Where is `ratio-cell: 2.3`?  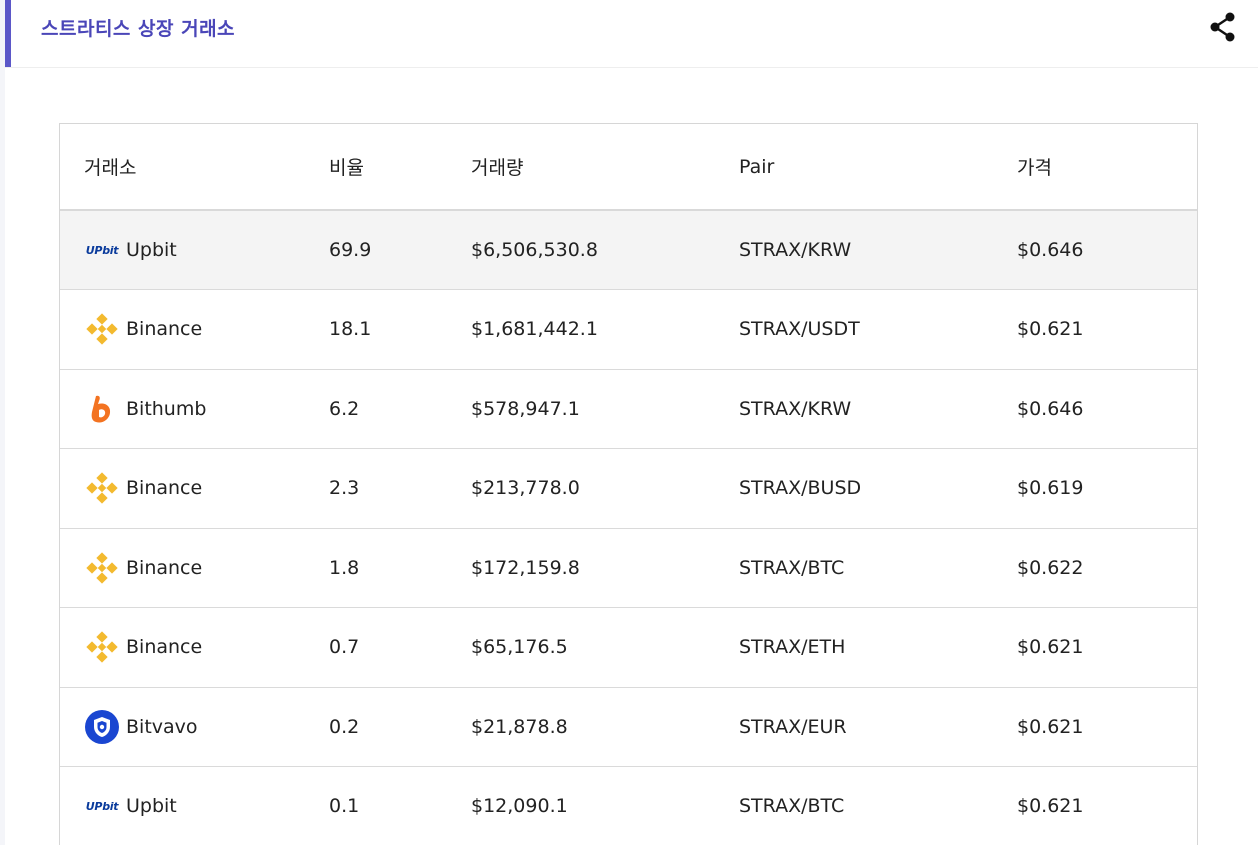 ratio-cell: 2.3 is located at coordinates (344, 488).